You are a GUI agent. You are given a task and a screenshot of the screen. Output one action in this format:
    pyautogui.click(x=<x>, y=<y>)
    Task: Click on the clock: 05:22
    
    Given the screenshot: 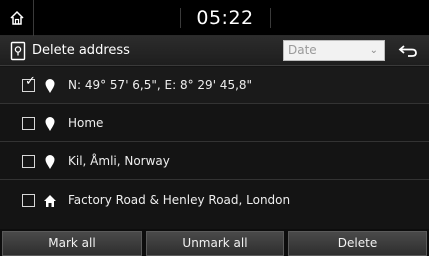 What is the action you would take?
    pyautogui.click(x=225, y=18)
    